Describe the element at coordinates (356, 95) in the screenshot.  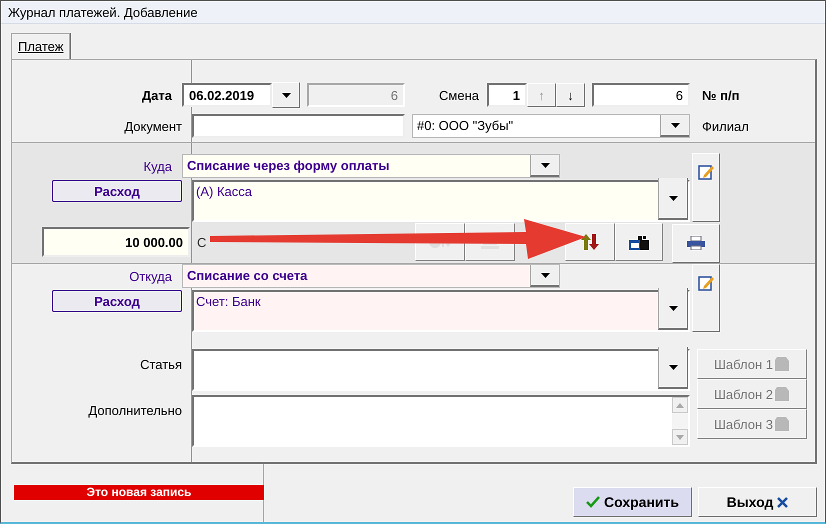
I see `number-field: 6` at that location.